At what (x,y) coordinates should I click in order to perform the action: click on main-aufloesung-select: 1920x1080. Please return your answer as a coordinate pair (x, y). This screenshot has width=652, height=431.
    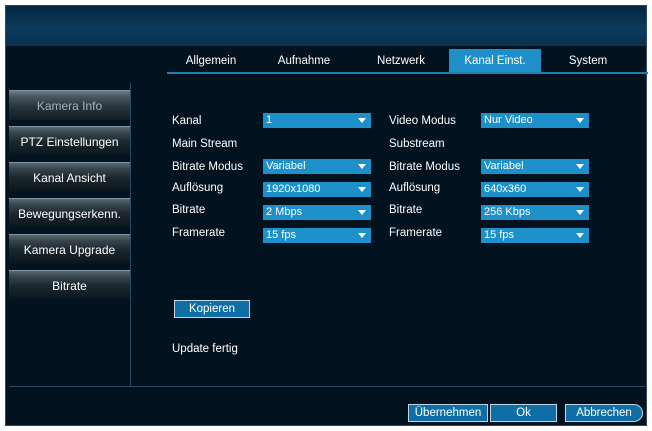
    Looking at the image, I should click on (317, 189).